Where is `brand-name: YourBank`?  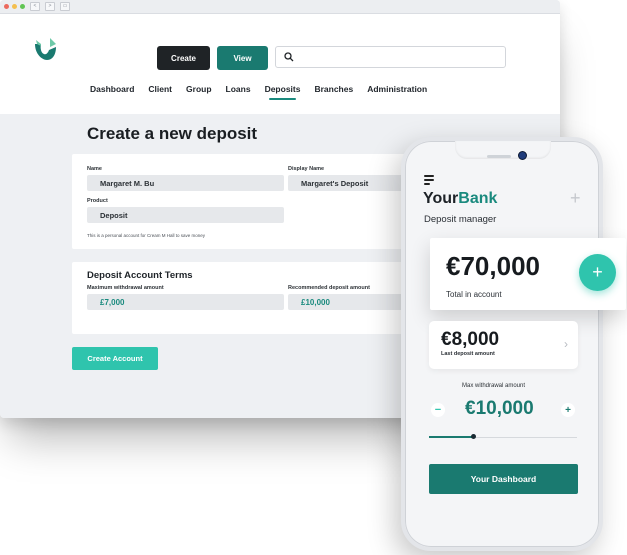
brand-name: YourBank is located at coordinates (460, 199).